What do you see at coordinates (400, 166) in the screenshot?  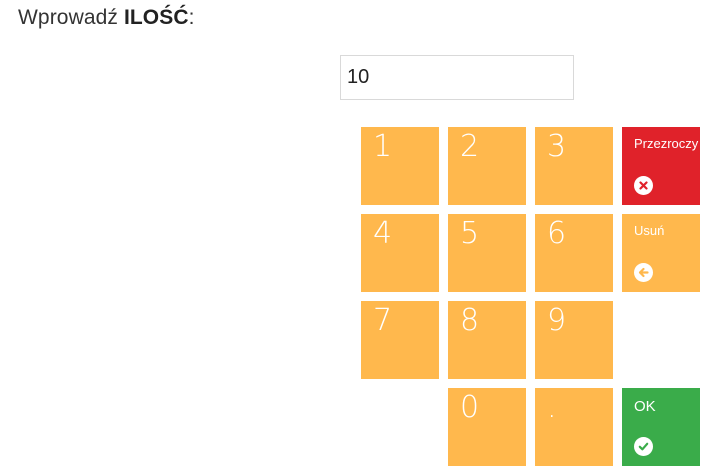 I see `key-1: 1` at bounding box center [400, 166].